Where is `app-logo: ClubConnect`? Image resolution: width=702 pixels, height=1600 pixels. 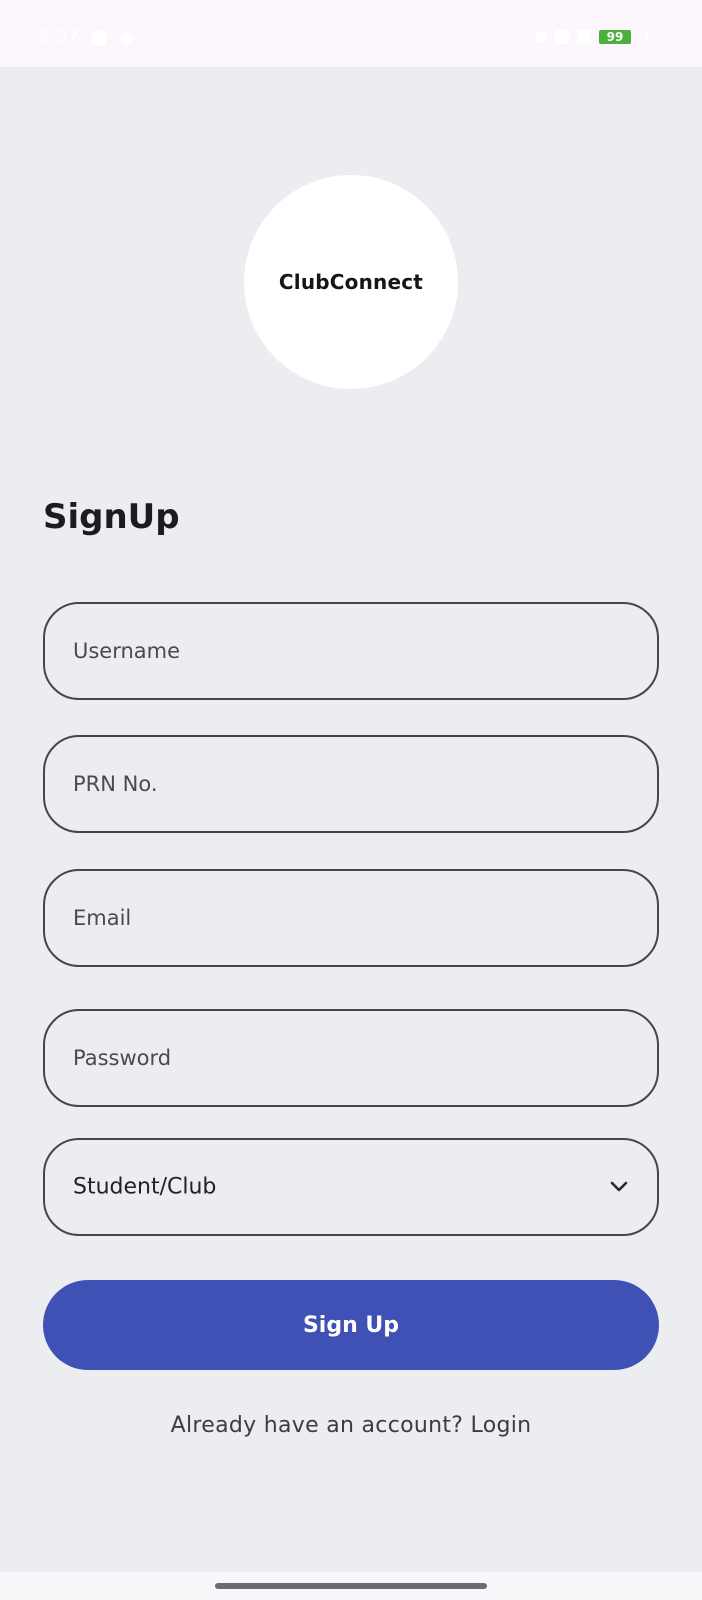 app-logo: ClubConnect is located at coordinates (351, 282).